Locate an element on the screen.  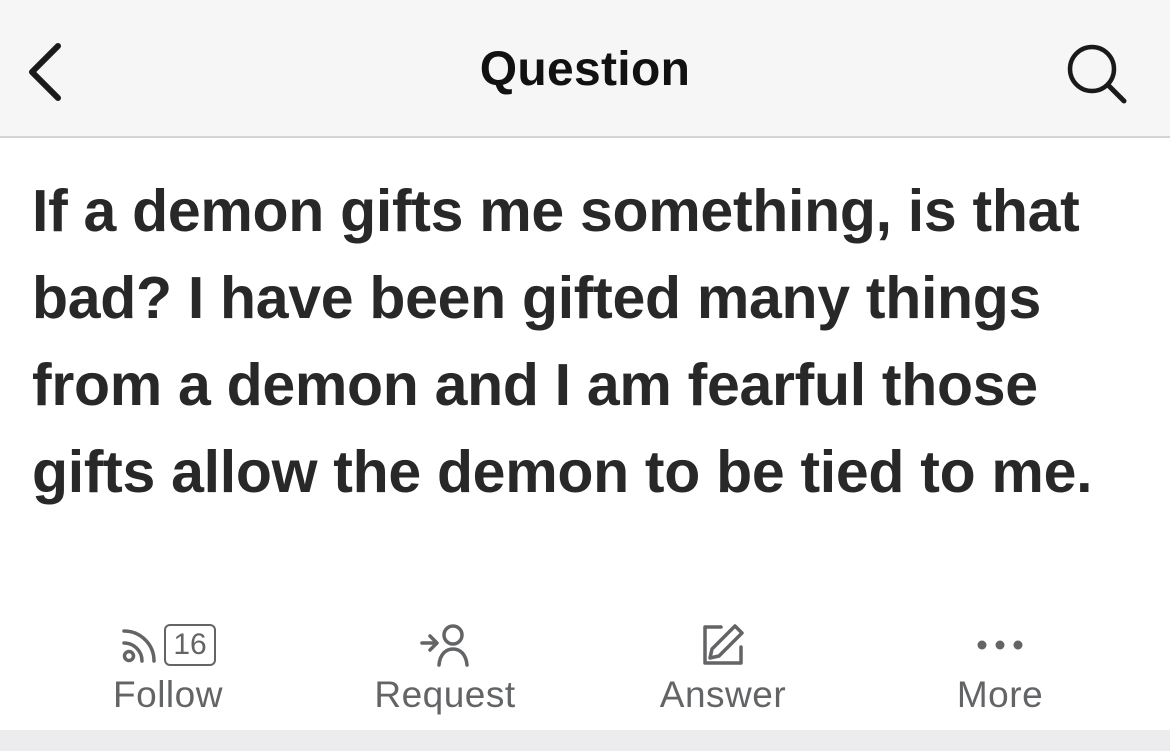
more-icon-group is located at coordinates (1000, 645).